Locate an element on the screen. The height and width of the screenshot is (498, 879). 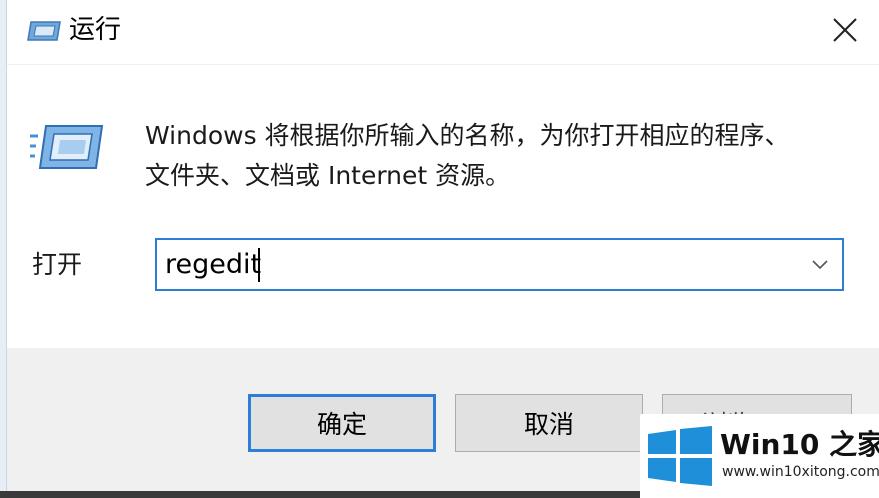
open-input is located at coordinates (465, 264).